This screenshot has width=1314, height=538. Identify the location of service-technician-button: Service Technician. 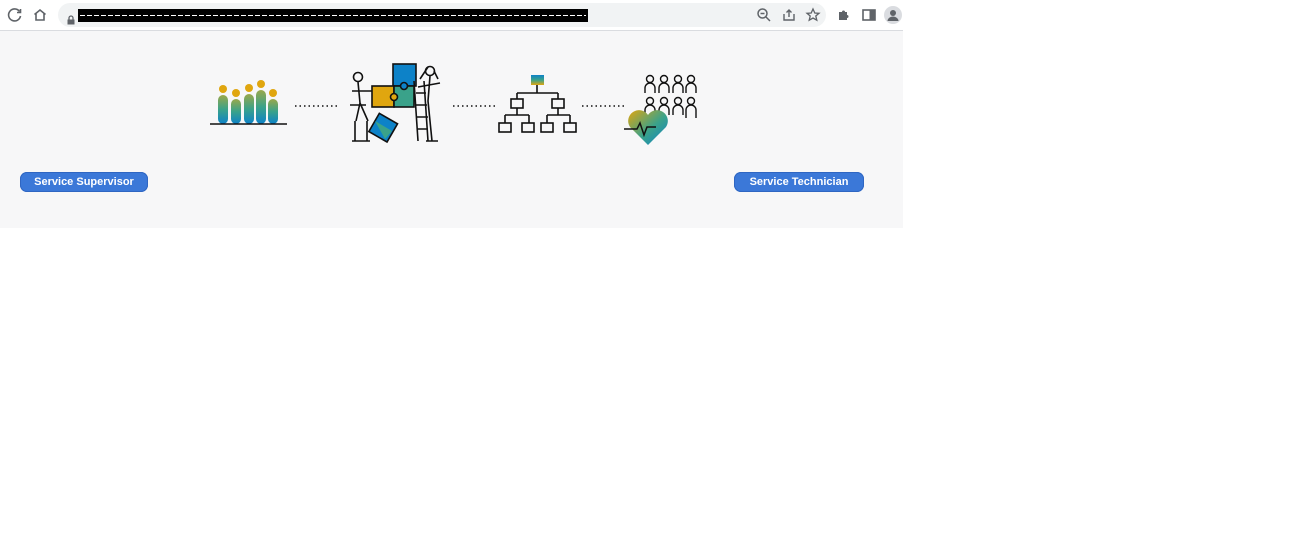
(799, 182).